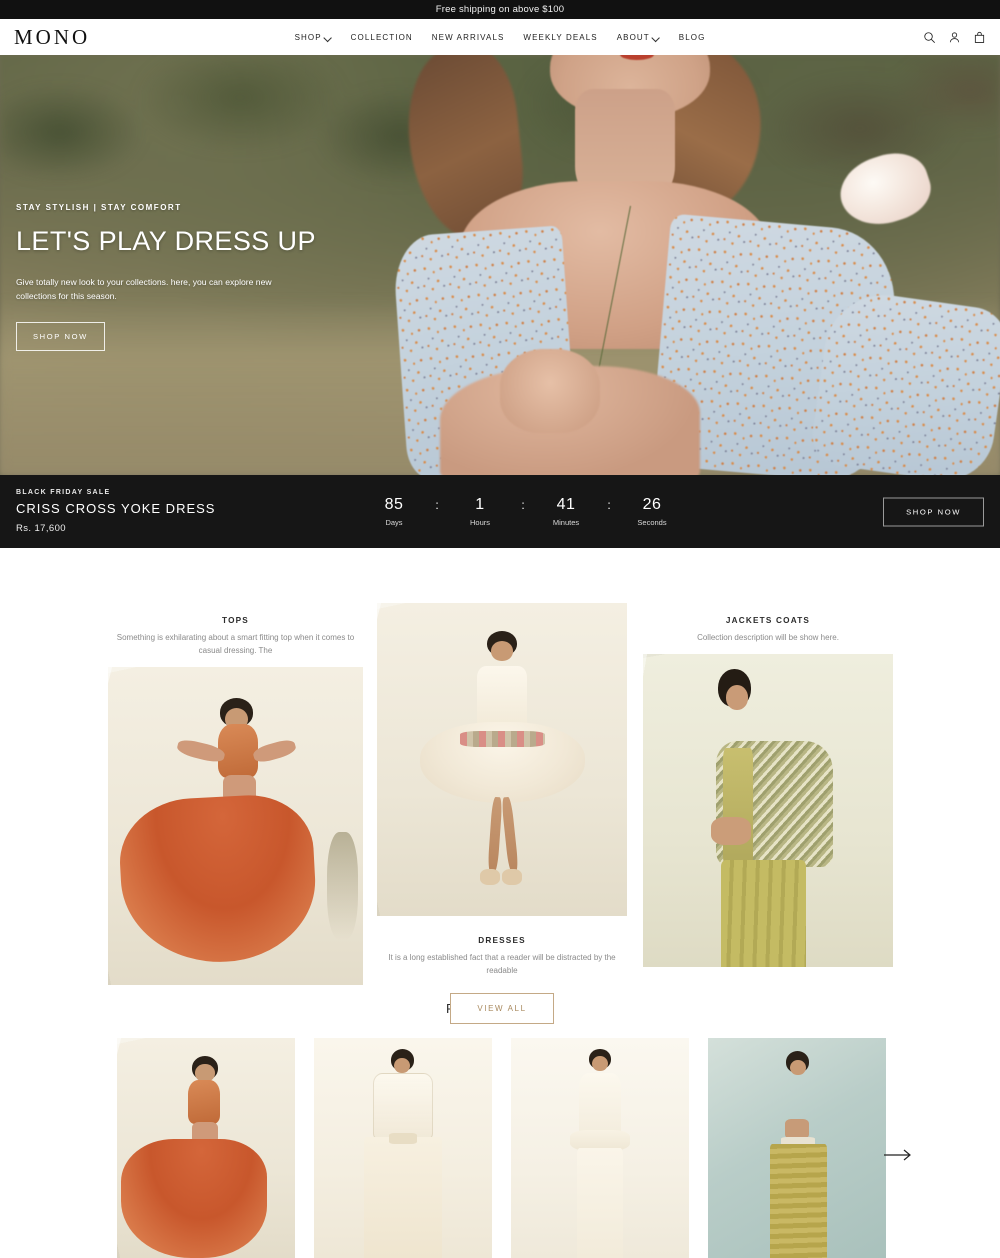  I want to click on nav-item-about: ABOUT, so click(638, 37).